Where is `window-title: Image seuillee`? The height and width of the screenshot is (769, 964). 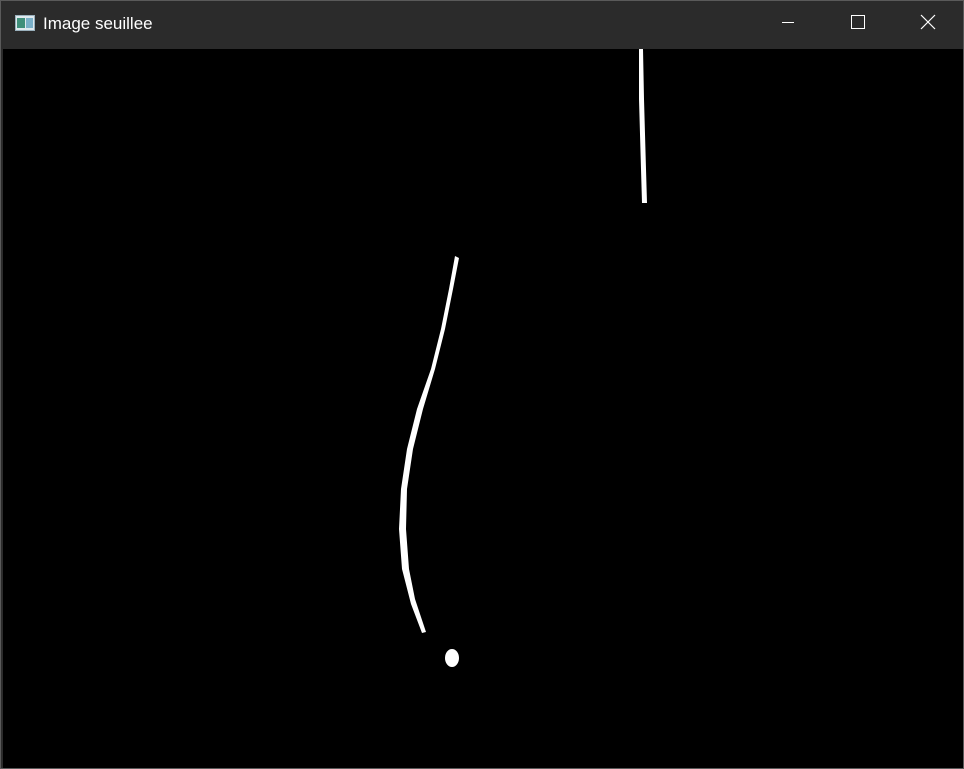 window-title: Image seuillee is located at coordinates (98, 23).